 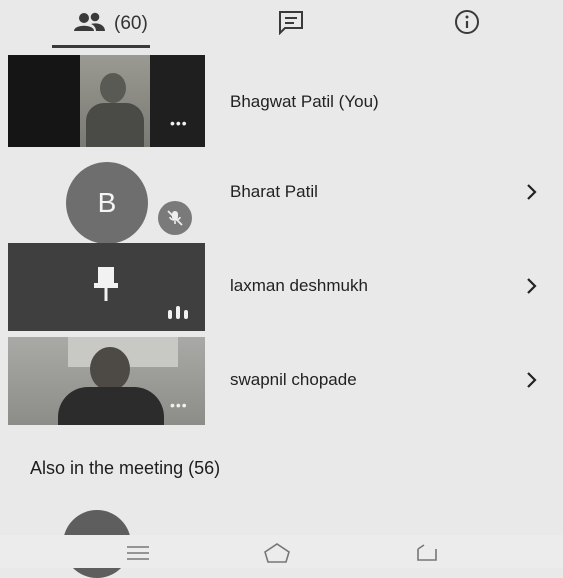 I want to click on people-icon, so click(x=89, y=24).